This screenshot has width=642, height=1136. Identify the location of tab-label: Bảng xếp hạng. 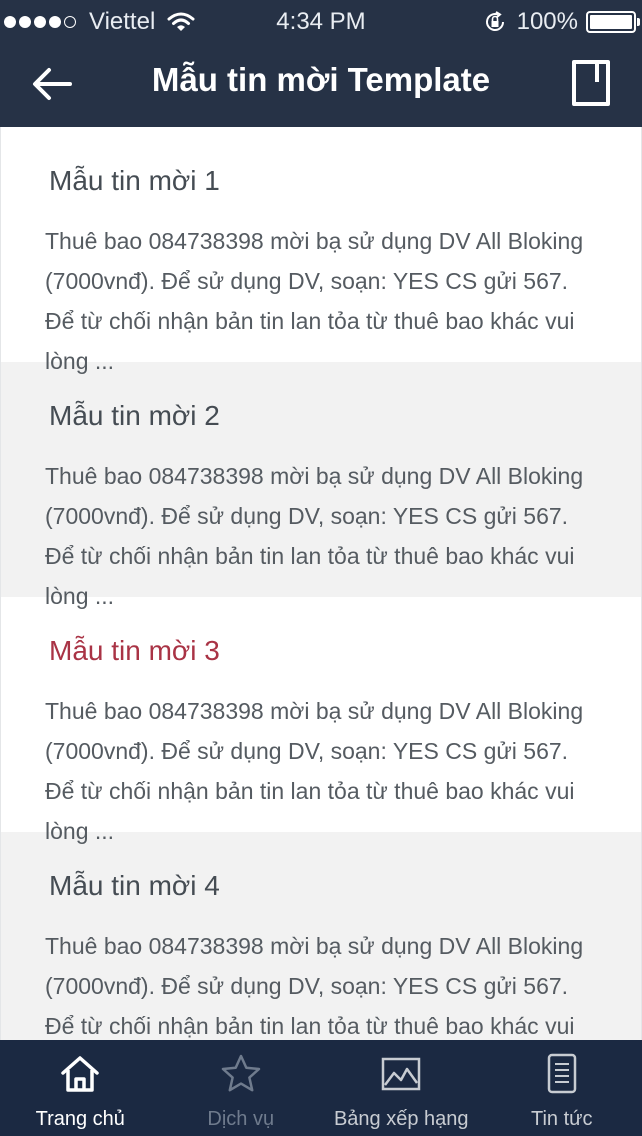
(401, 1119).